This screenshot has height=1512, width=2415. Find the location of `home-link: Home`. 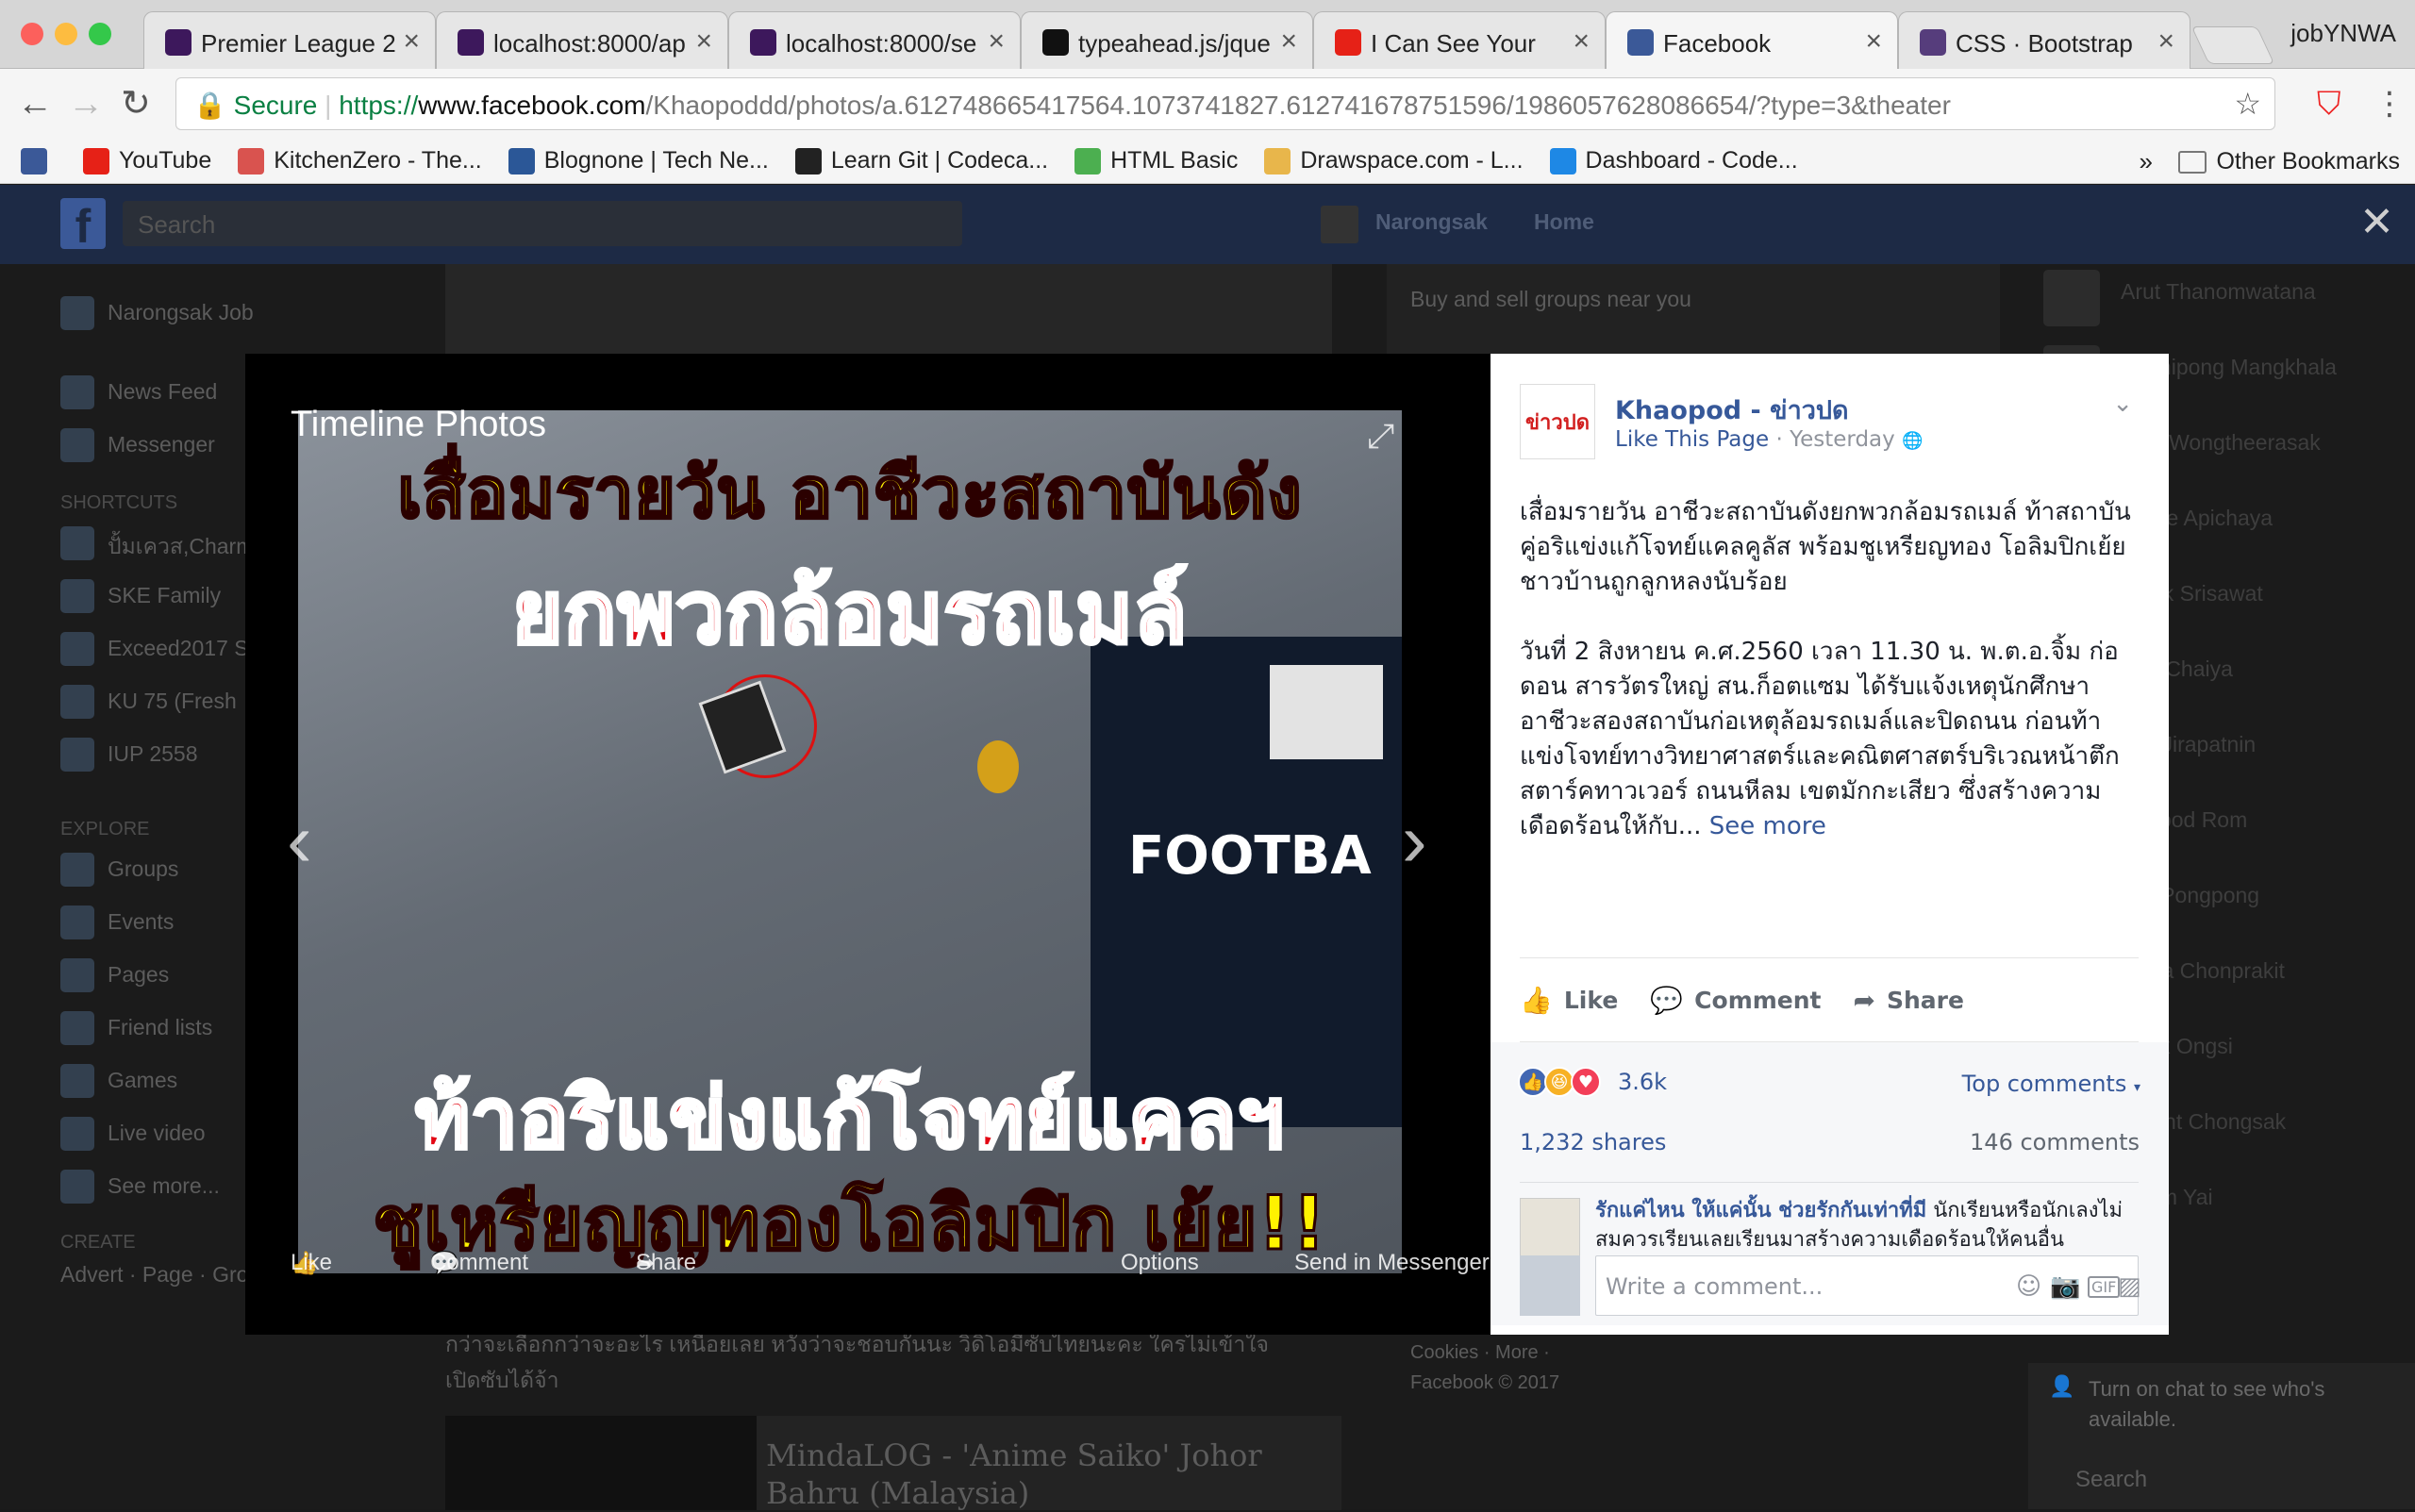

home-link: Home is located at coordinates (1564, 222).